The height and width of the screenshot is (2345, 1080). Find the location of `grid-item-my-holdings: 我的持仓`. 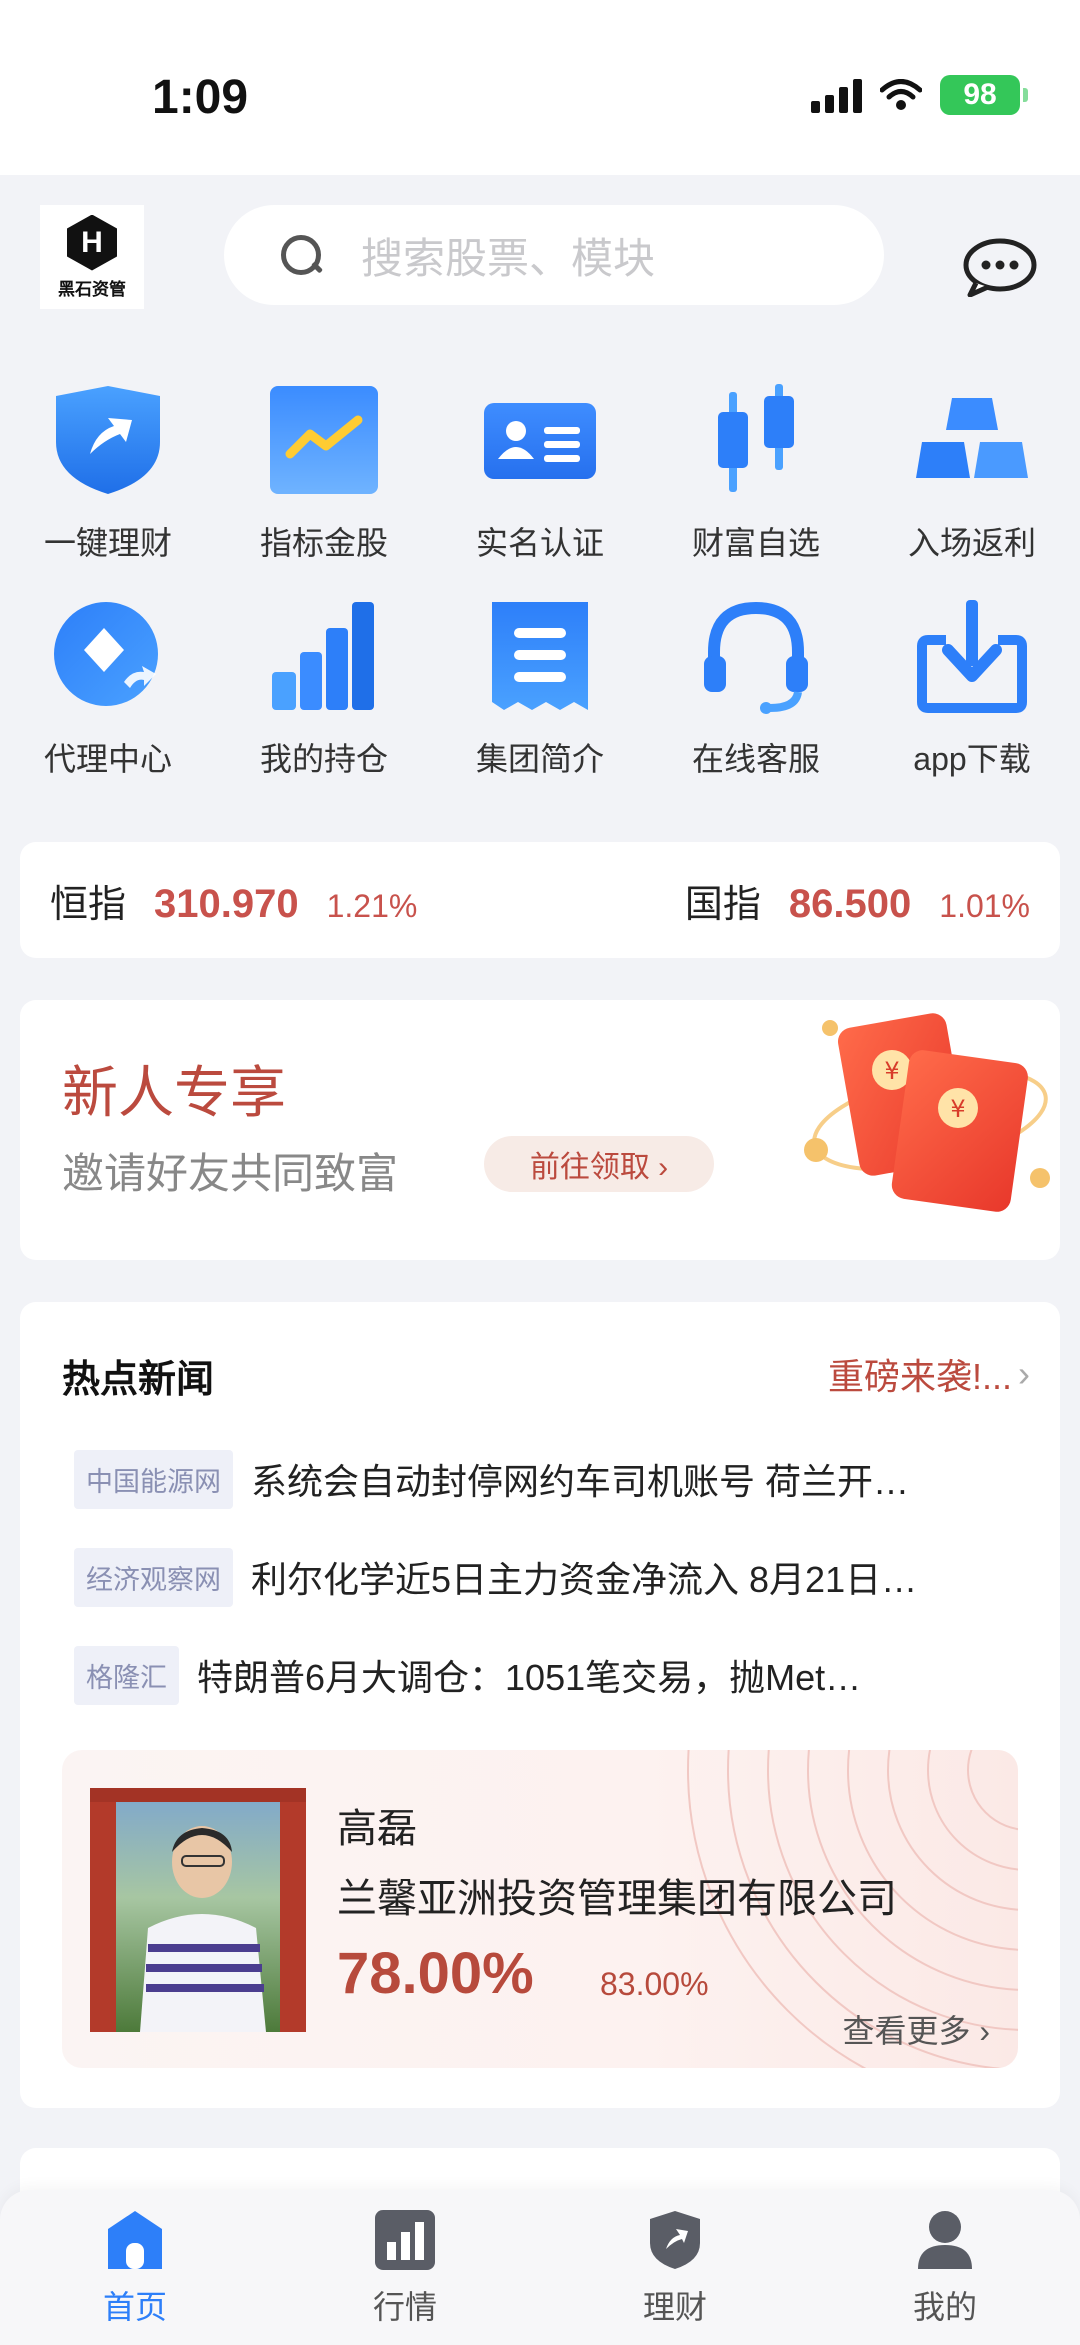

grid-item-my-holdings: 我的持仓 is located at coordinates (324, 704).